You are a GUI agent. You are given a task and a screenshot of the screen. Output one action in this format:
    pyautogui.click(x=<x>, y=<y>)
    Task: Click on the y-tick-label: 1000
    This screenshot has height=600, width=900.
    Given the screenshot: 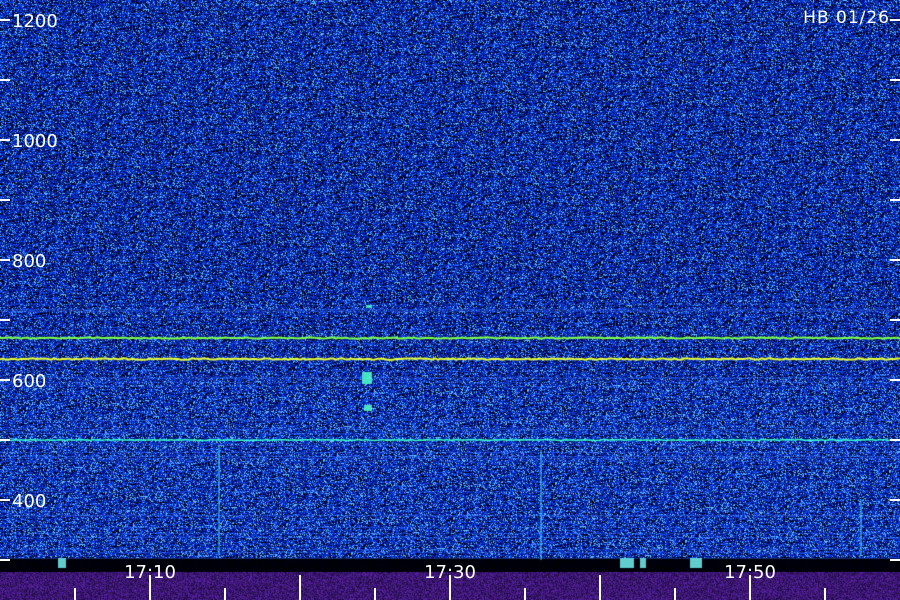 What is the action you would take?
    pyautogui.click(x=35, y=141)
    